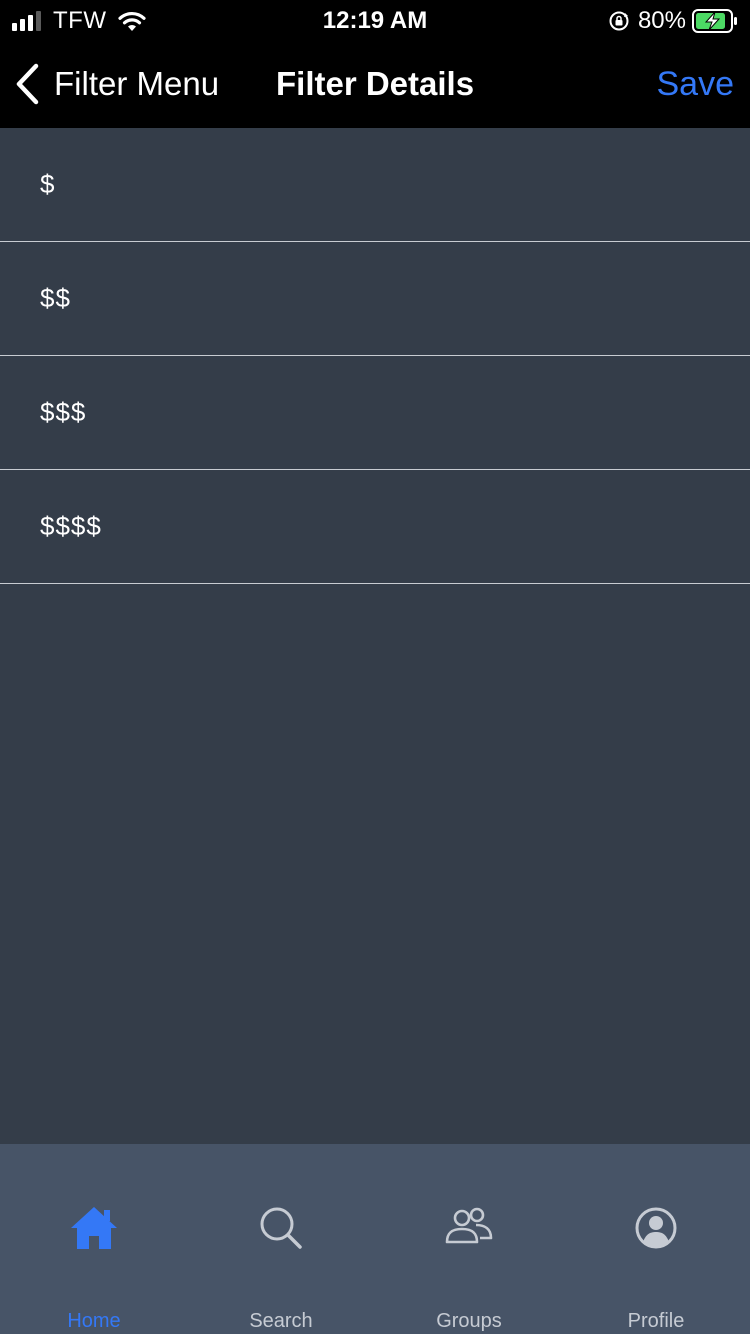  I want to click on back-button: Filter Menu, so click(116, 84).